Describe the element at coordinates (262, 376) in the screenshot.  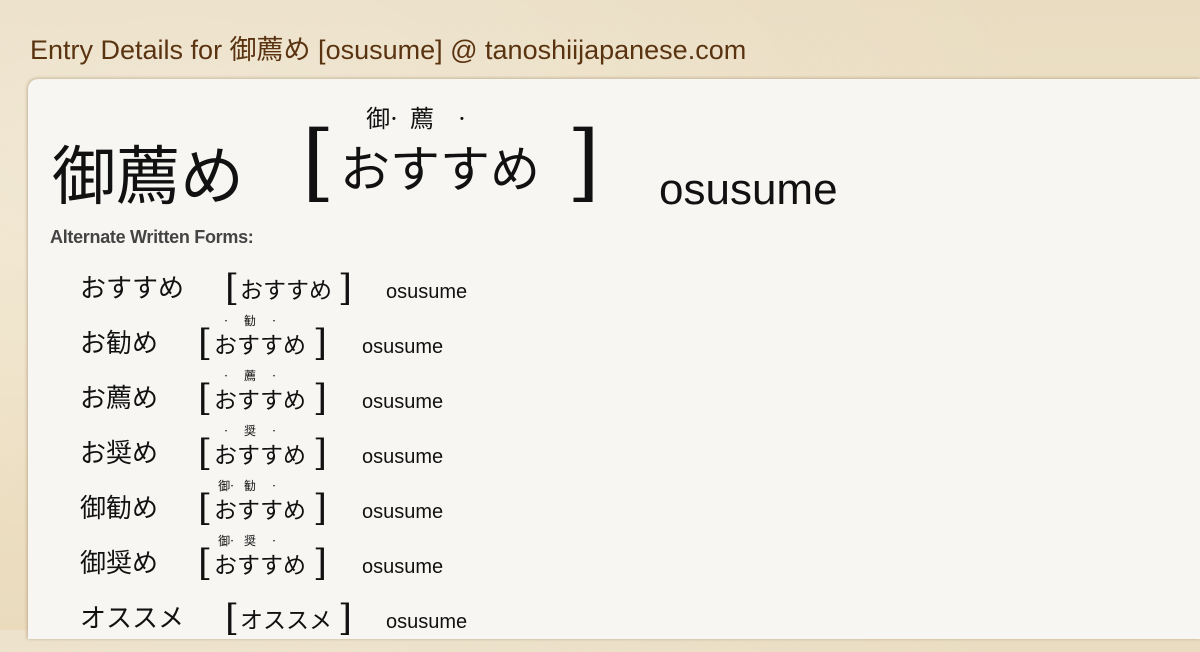
I see `alt-furigana: · 薦 ·` at that location.